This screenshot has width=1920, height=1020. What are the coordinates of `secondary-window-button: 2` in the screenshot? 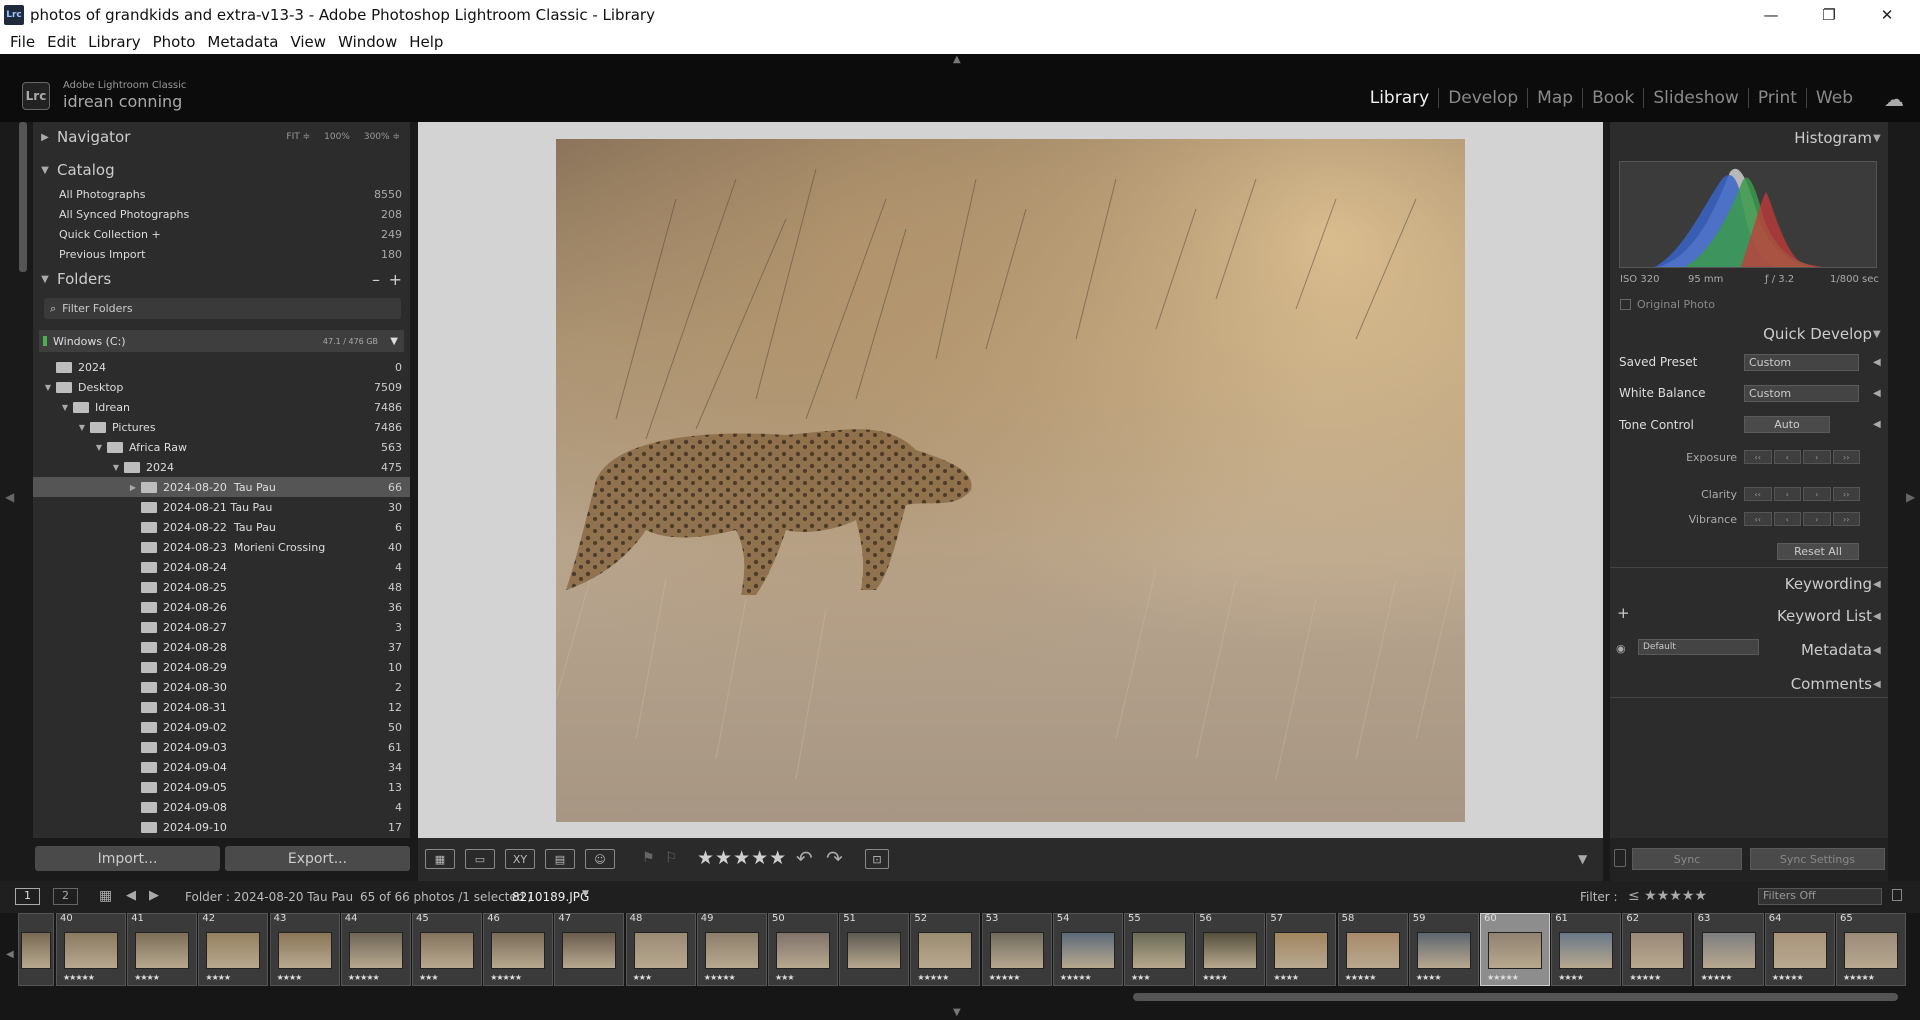 It's located at (65, 896).